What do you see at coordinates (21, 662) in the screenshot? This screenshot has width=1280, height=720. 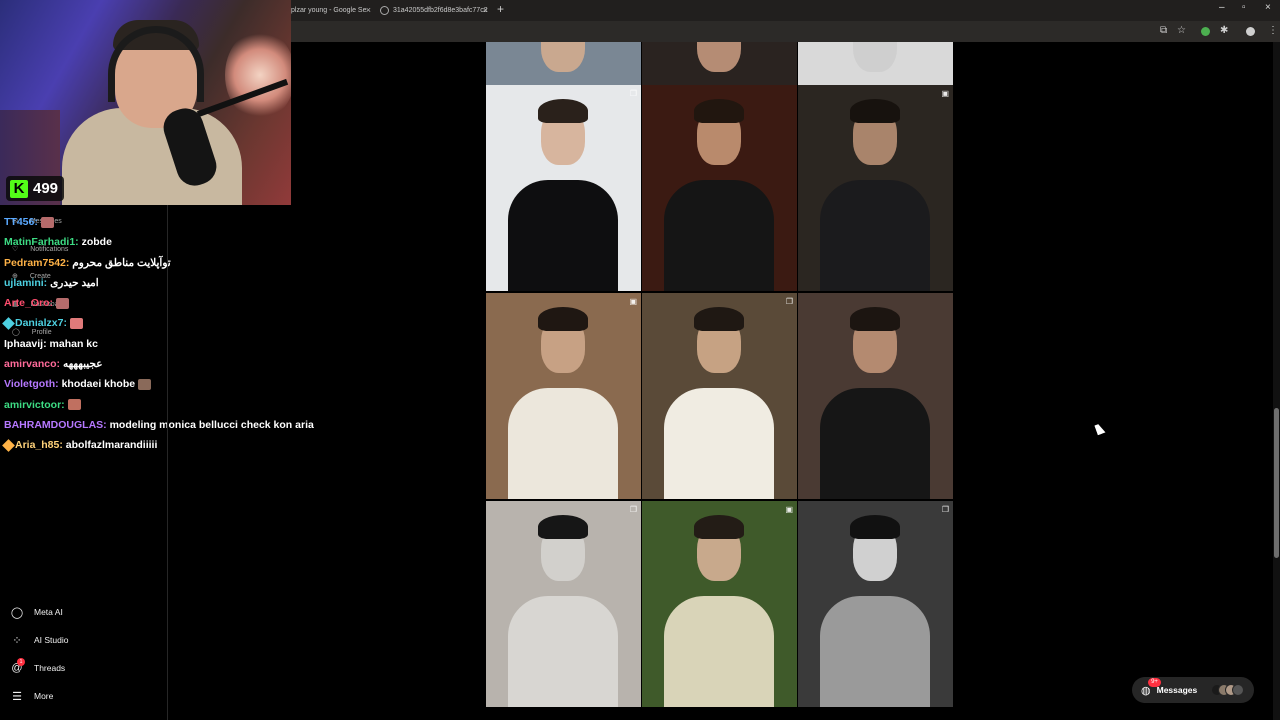 I see `threads-badge: 1` at bounding box center [21, 662].